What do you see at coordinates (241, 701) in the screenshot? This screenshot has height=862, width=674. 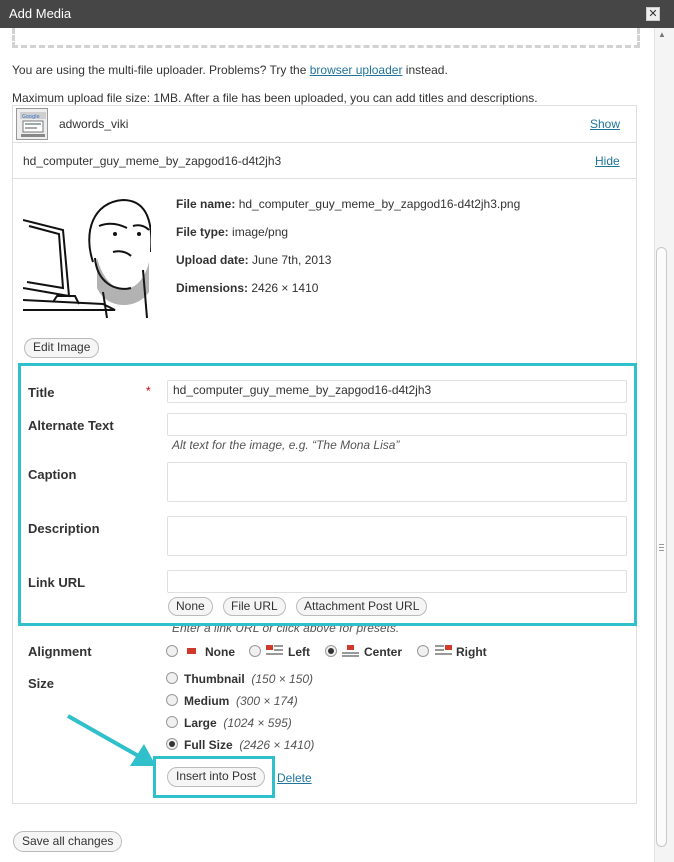 I see `size-medium-label: Medium (300 × 174)` at bounding box center [241, 701].